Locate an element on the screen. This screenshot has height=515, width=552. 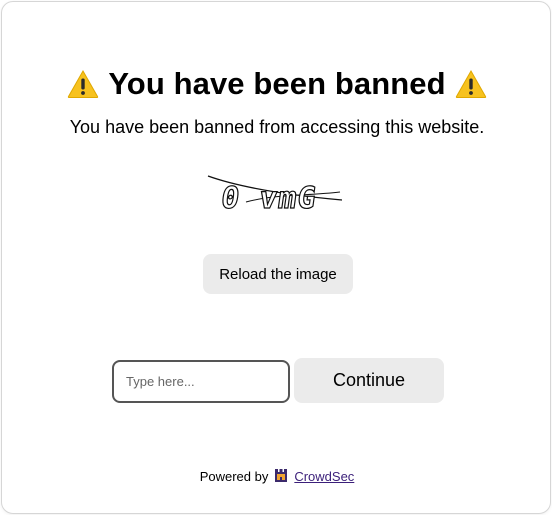
title-row: You have been banned is located at coordinates (277, 84).